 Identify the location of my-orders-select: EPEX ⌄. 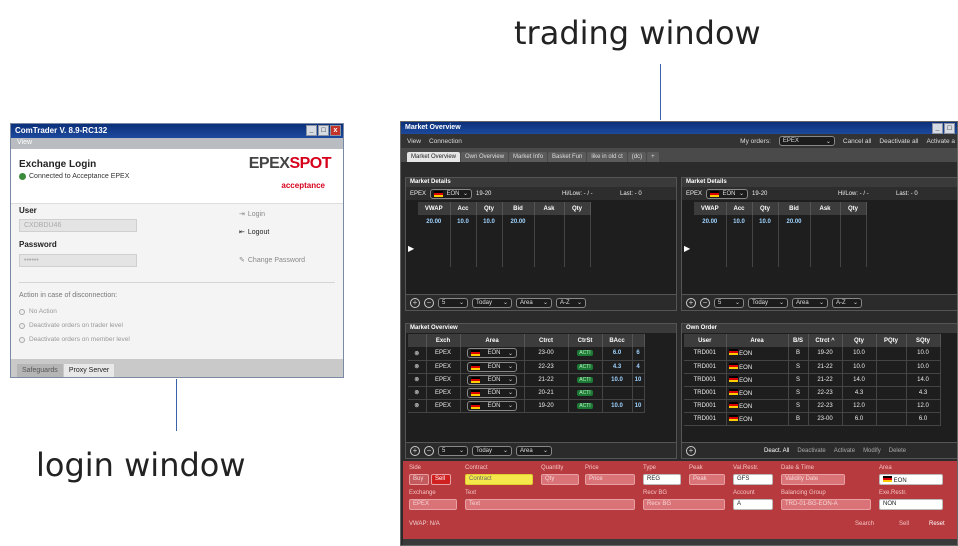
(806, 141).